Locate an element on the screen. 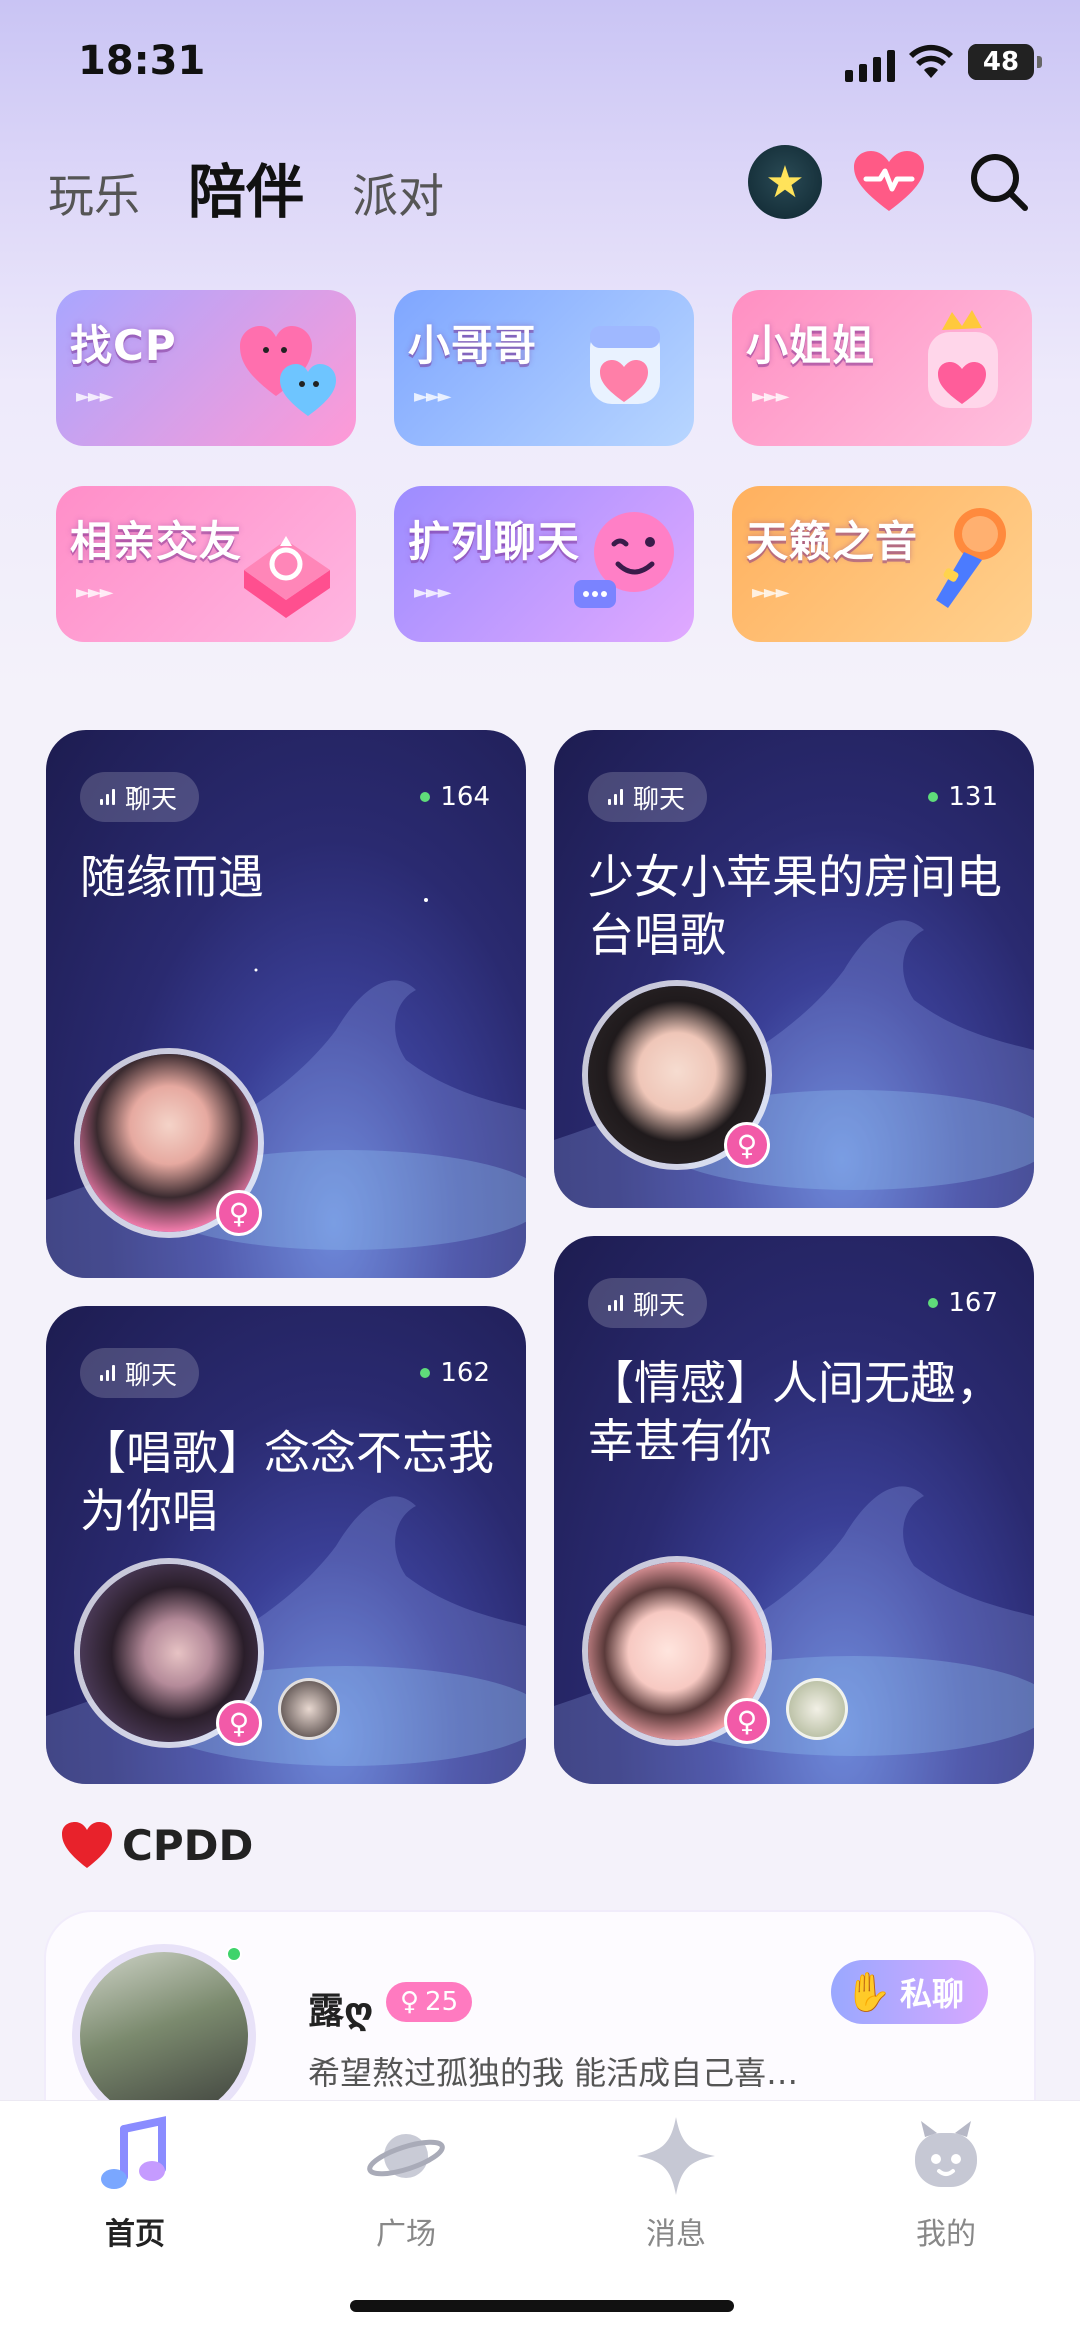 The width and height of the screenshot is (1080, 2339). nav-label: 广场 is located at coordinates (406, 2234).